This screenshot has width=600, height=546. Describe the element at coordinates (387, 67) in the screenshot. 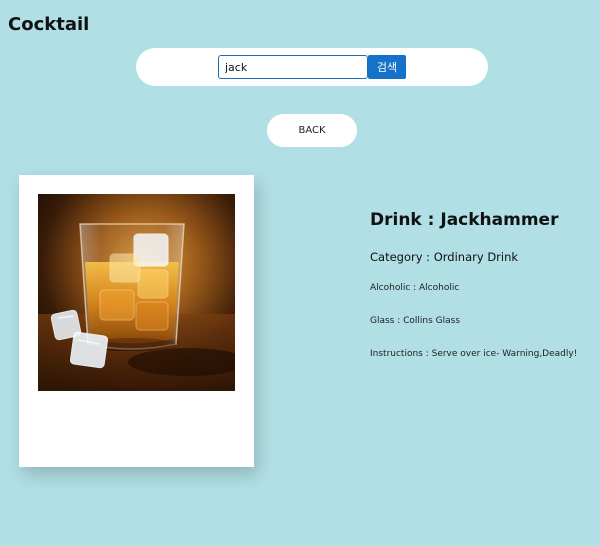

I see `search-button: 검색` at that location.